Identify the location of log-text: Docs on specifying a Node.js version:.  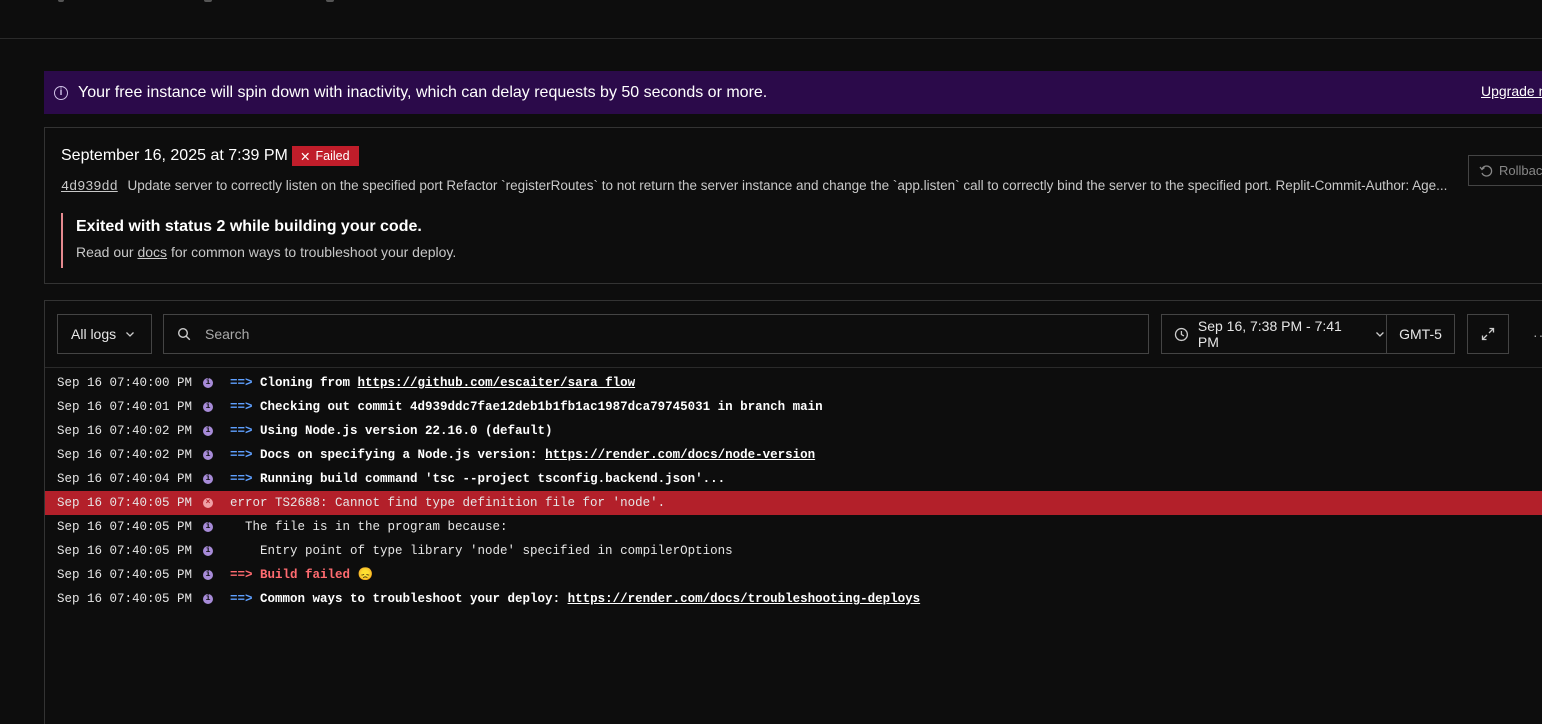
(403, 455).